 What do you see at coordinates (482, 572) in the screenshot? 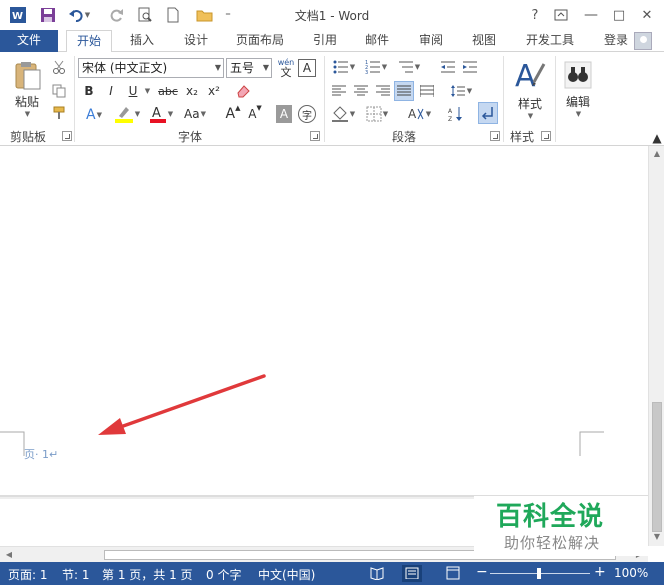
I see `zoom-out-button: −` at bounding box center [482, 572].